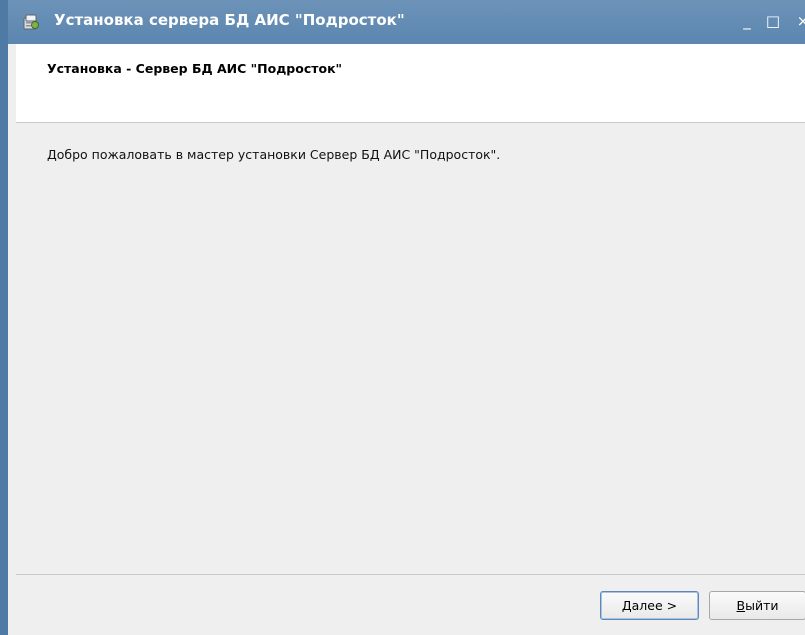  Describe the element at coordinates (741, 605) in the screenshot. I see `exit-button-accelerator: В` at that location.